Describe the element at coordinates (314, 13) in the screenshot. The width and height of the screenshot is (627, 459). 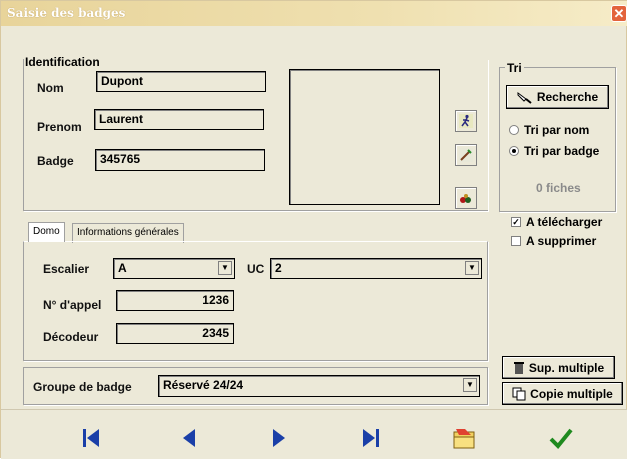
I see `title-bar: Saisie des badges ✕` at that location.